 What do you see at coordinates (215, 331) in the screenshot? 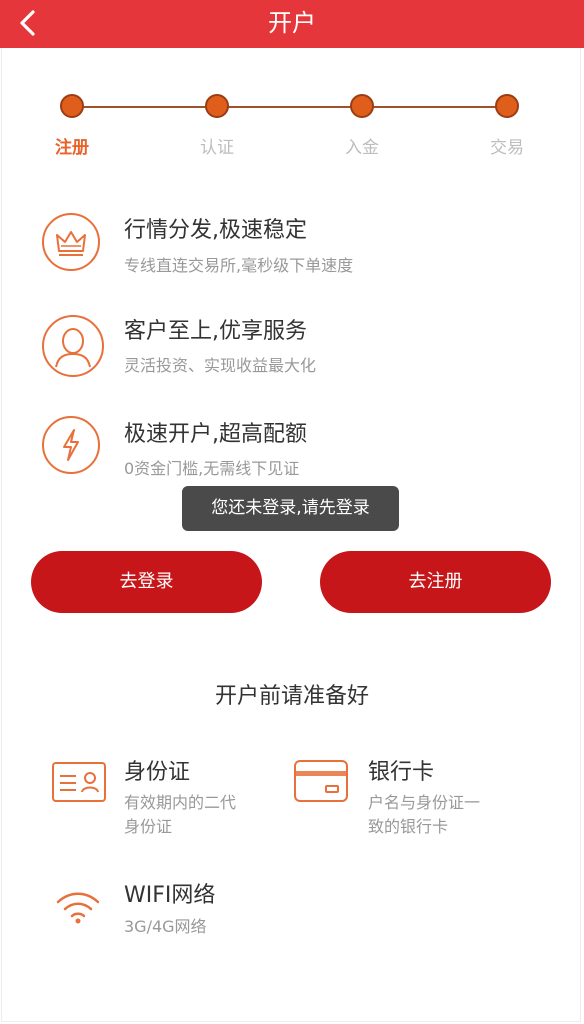
I see `feature-title-service: 客户至上,优享服务` at bounding box center [215, 331].